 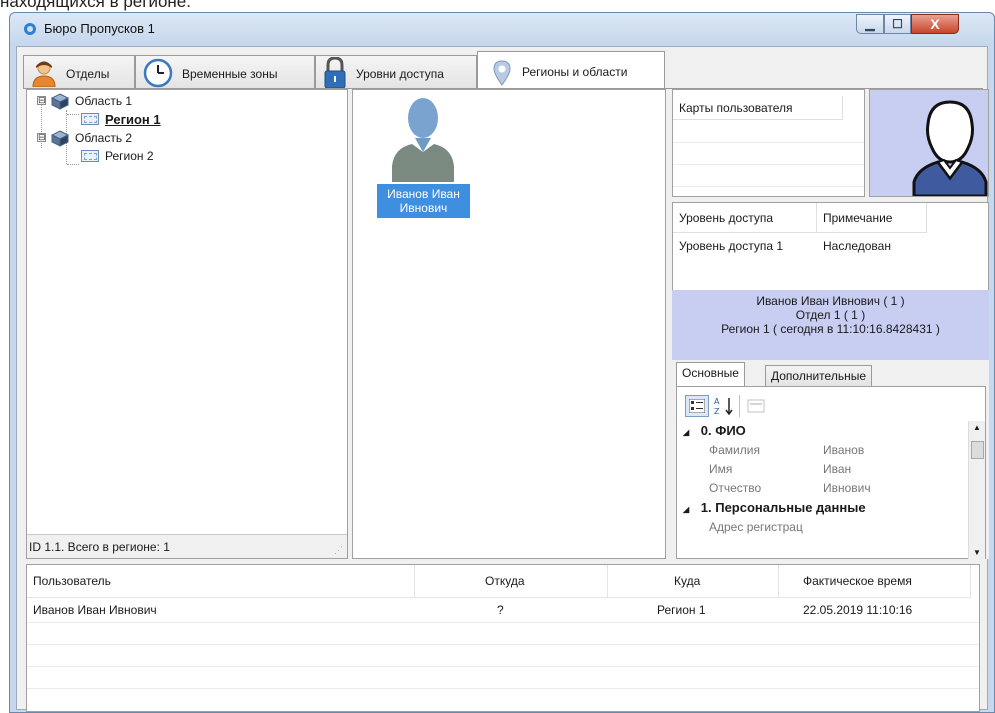 What do you see at coordinates (511, 581) in the screenshot?
I see `log-header-from: Откуда` at bounding box center [511, 581].